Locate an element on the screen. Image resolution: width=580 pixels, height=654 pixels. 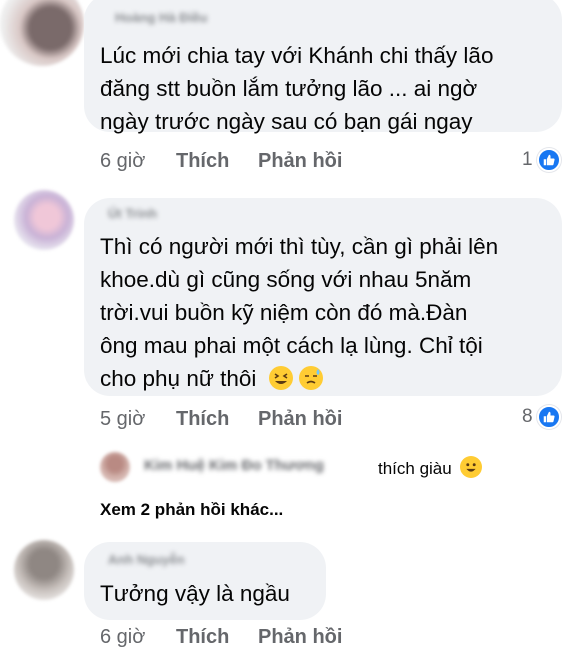
comment-text-line: cho phụ nữ thôi is located at coordinates (178, 378).